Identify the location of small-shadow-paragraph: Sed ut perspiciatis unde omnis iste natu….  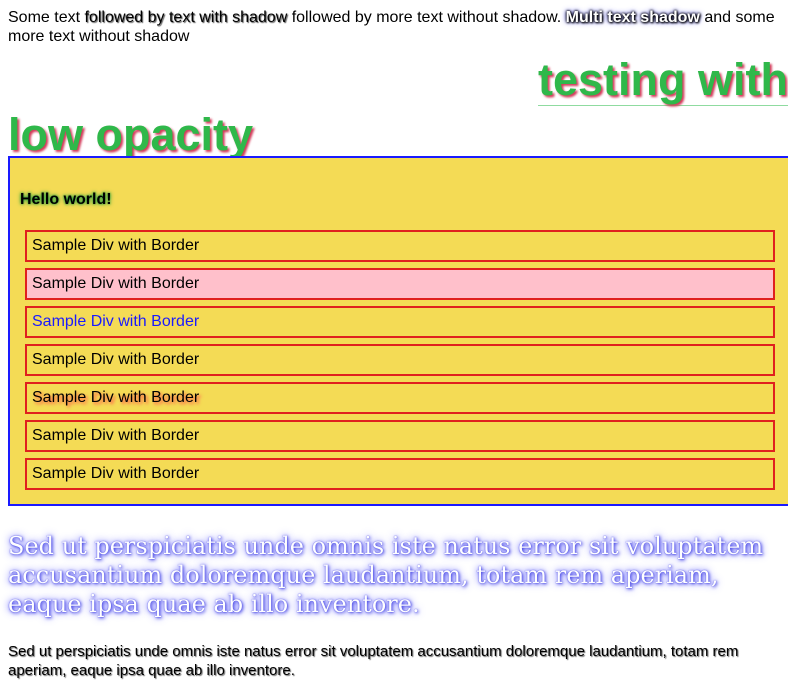
(373, 661).